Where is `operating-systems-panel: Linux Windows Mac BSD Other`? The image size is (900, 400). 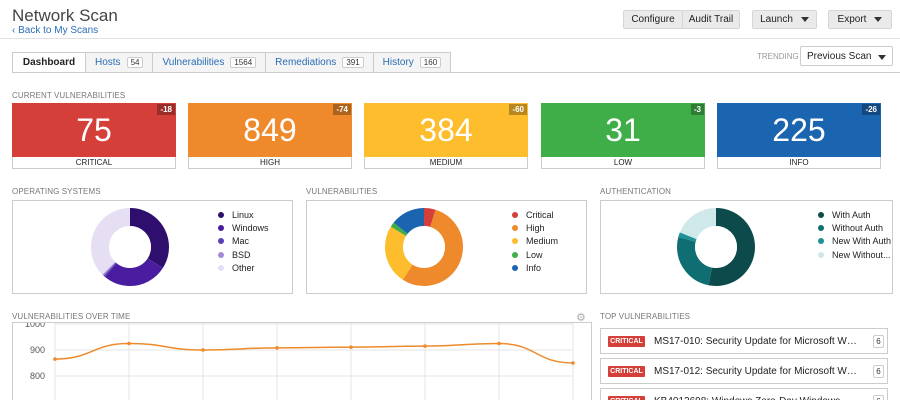 operating-systems-panel: Linux Windows Mac BSD Other is located at coordinates (152, 247).